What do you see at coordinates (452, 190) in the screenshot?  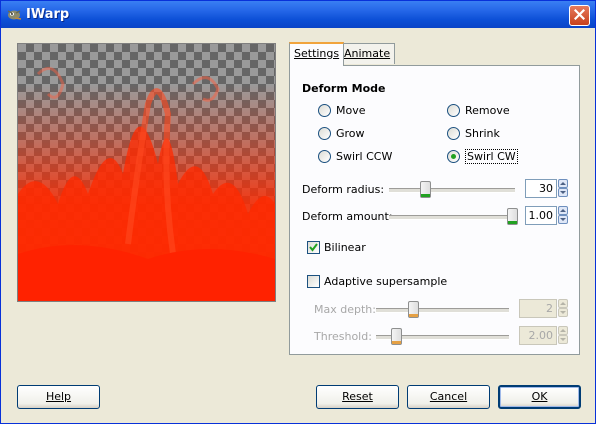 I see `deform-radius-slider-track` at bounding box center [452, 190].